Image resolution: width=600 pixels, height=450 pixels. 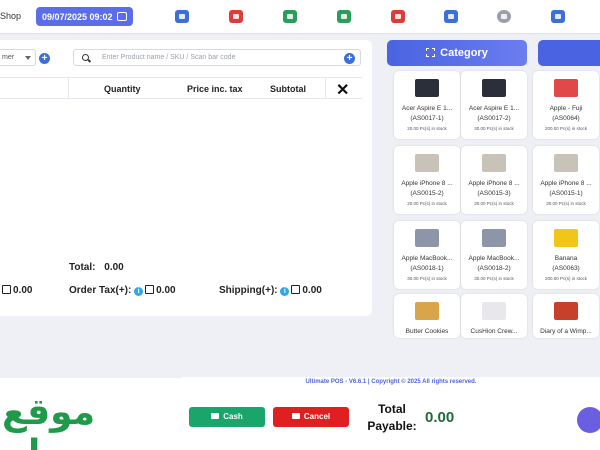 I want to click on shop-label: Shop, so click(x=11, y=16).